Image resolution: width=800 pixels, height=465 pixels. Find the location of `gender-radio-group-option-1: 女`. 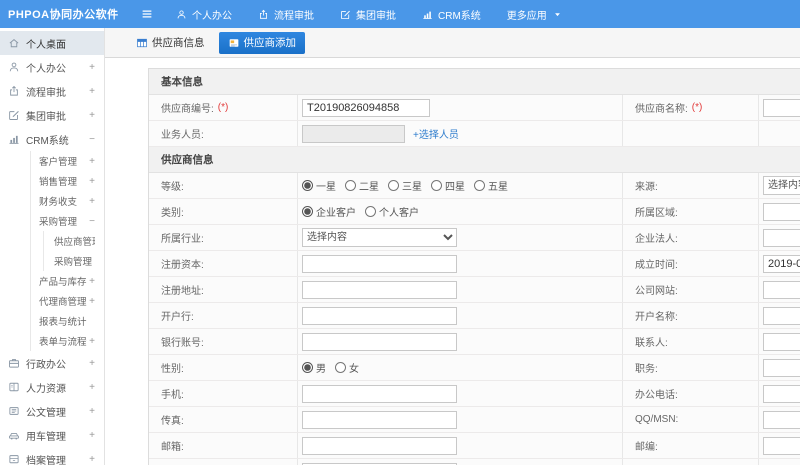

gender-radio-group-option-1: 女 is located at coordinates (347, 367).